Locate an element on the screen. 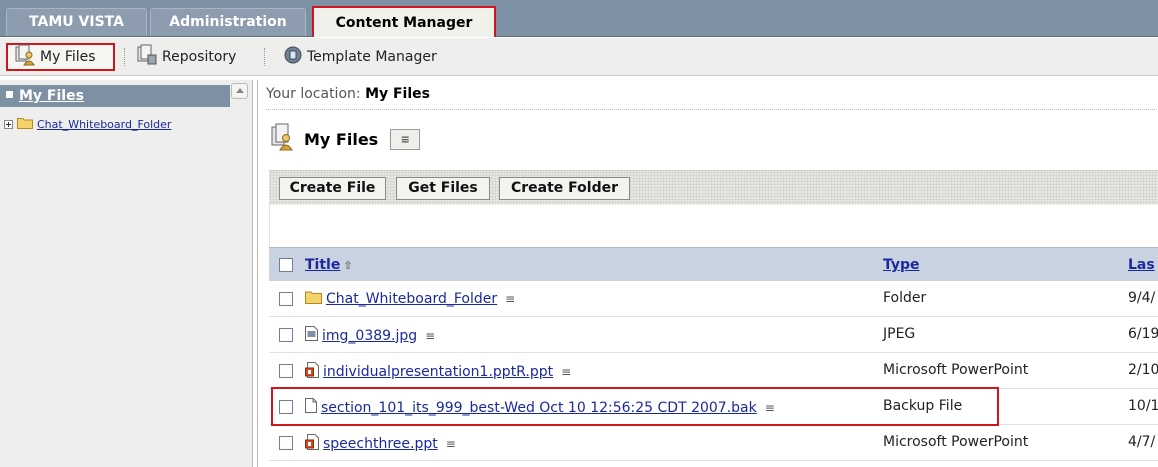 The height and width of the screenshot is (467, 1158). repository-button: Repository is located at coordinates (185, 57).